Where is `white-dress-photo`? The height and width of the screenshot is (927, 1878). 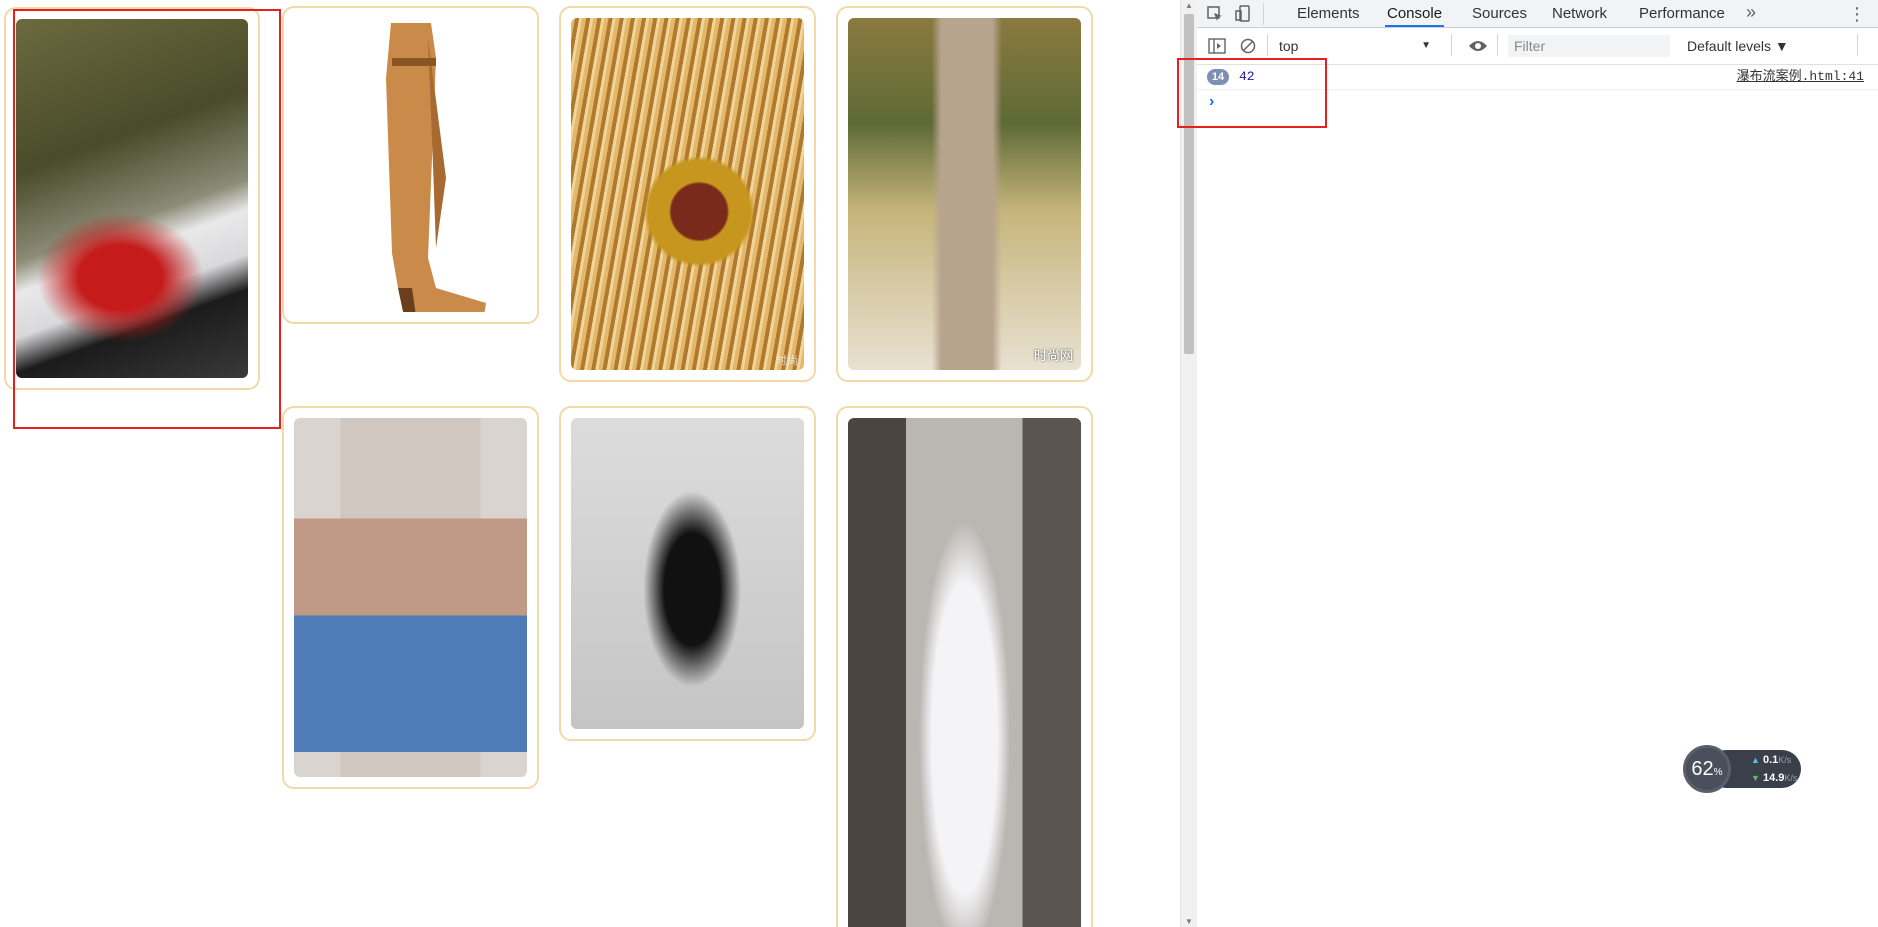 white-dress-photo is located at coordinates (964, 672).